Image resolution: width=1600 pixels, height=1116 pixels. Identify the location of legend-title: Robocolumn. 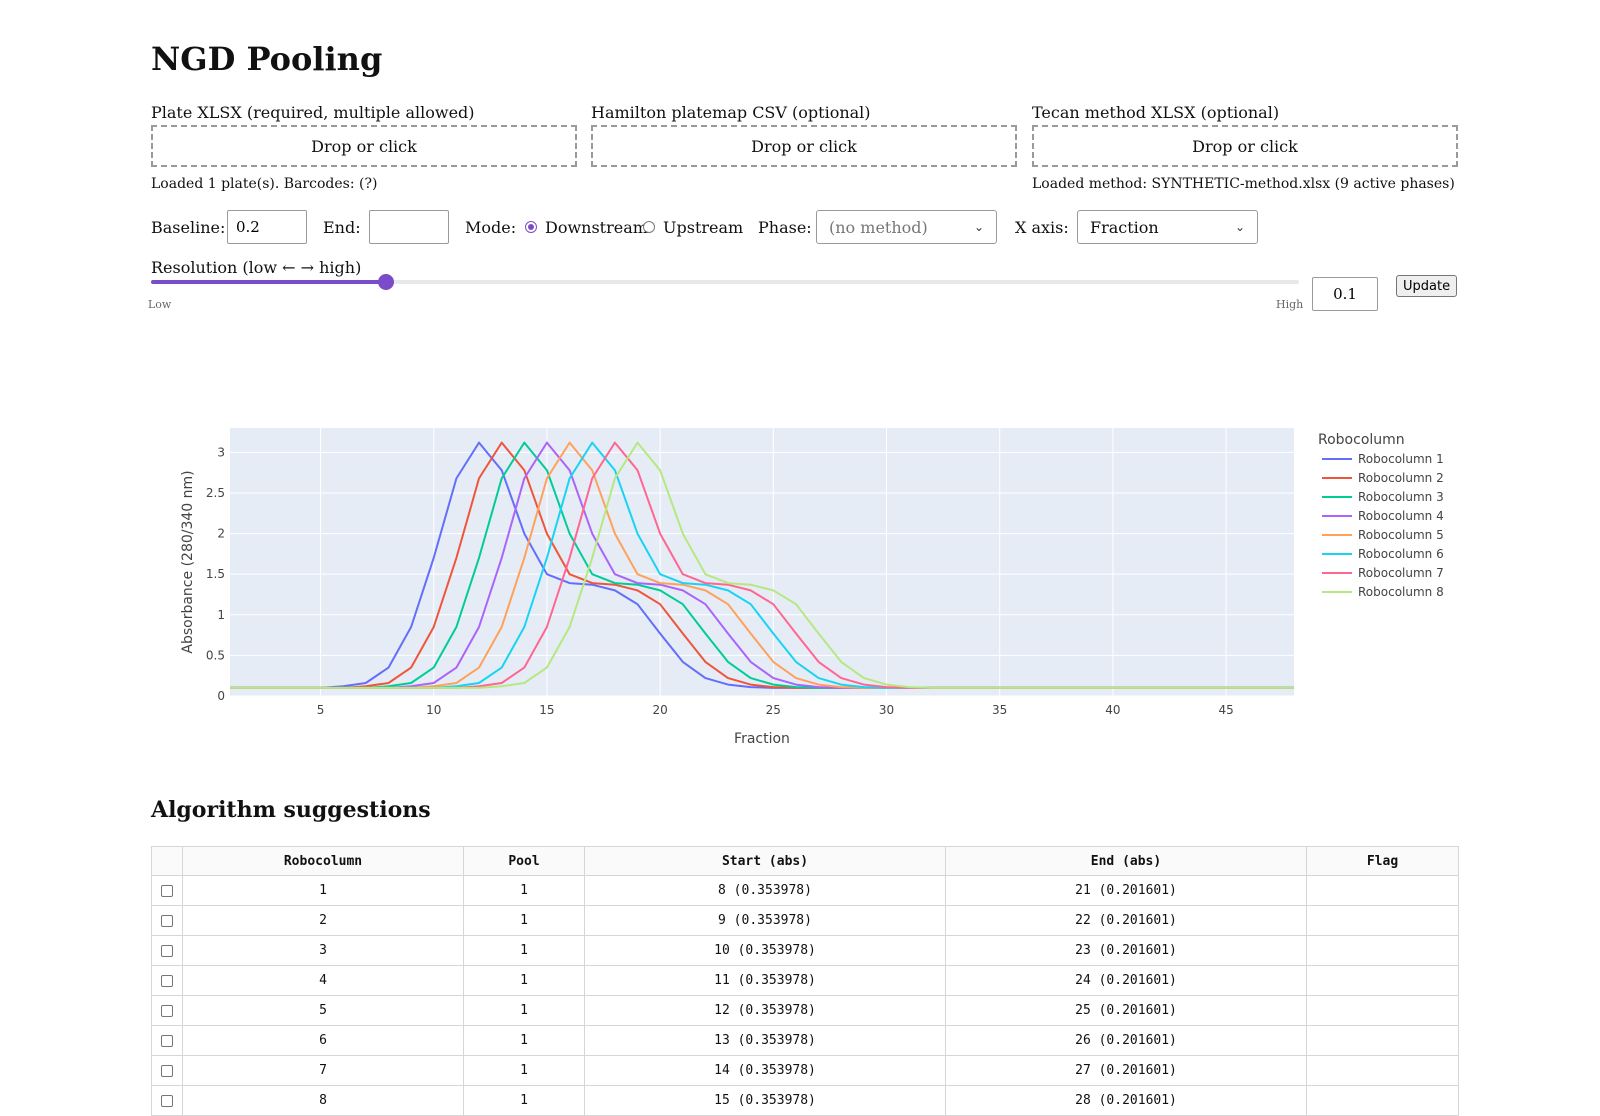
(1361, 440).